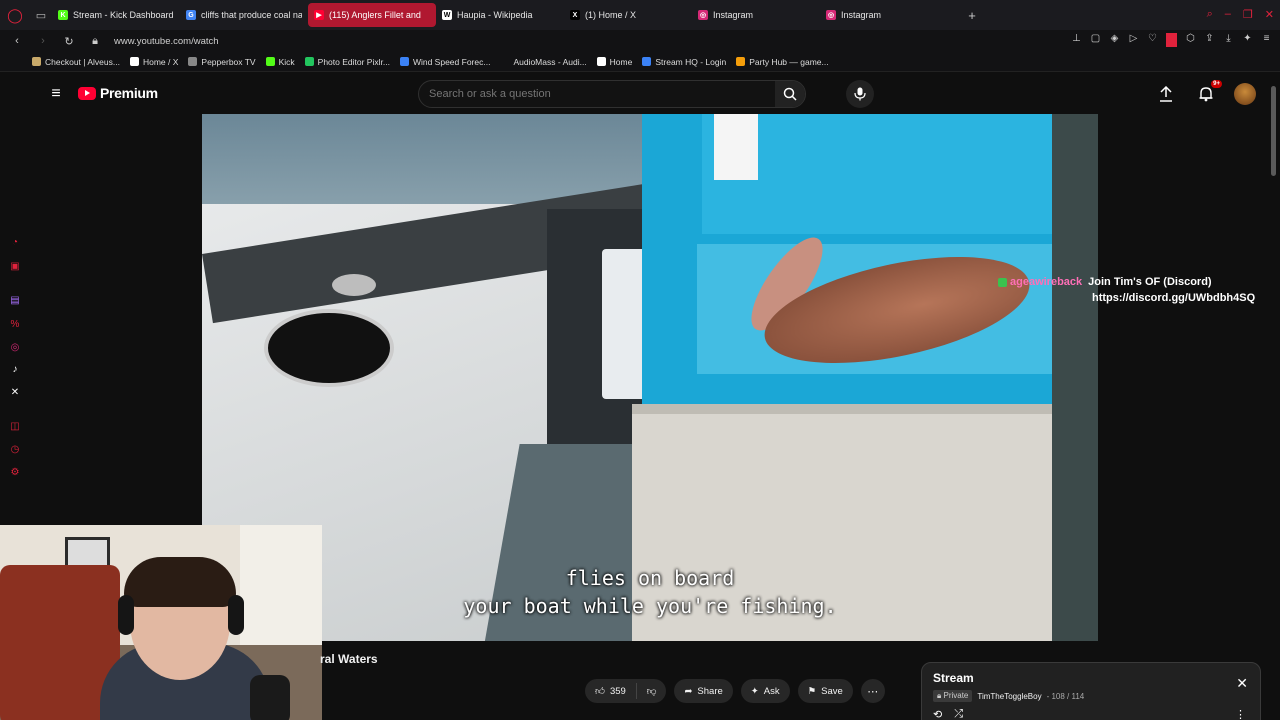  I want to click on dislike-button: 👎︎, so click(652, 691).